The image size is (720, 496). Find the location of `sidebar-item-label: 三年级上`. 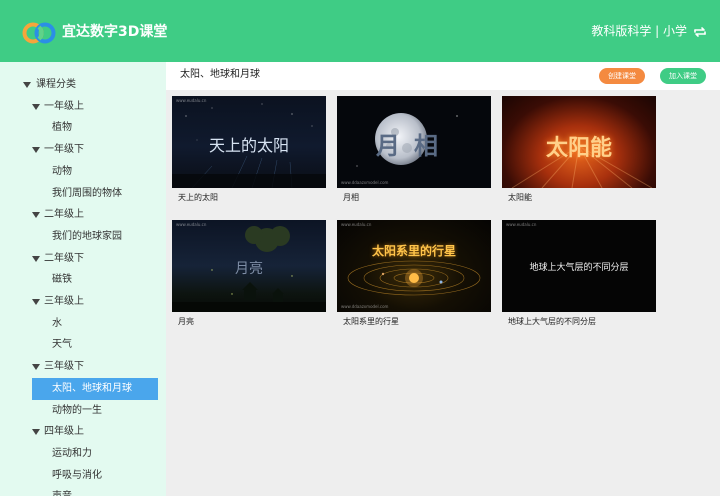

sidebar-item-label: 三年级上 is located at coordinates (64, 301).